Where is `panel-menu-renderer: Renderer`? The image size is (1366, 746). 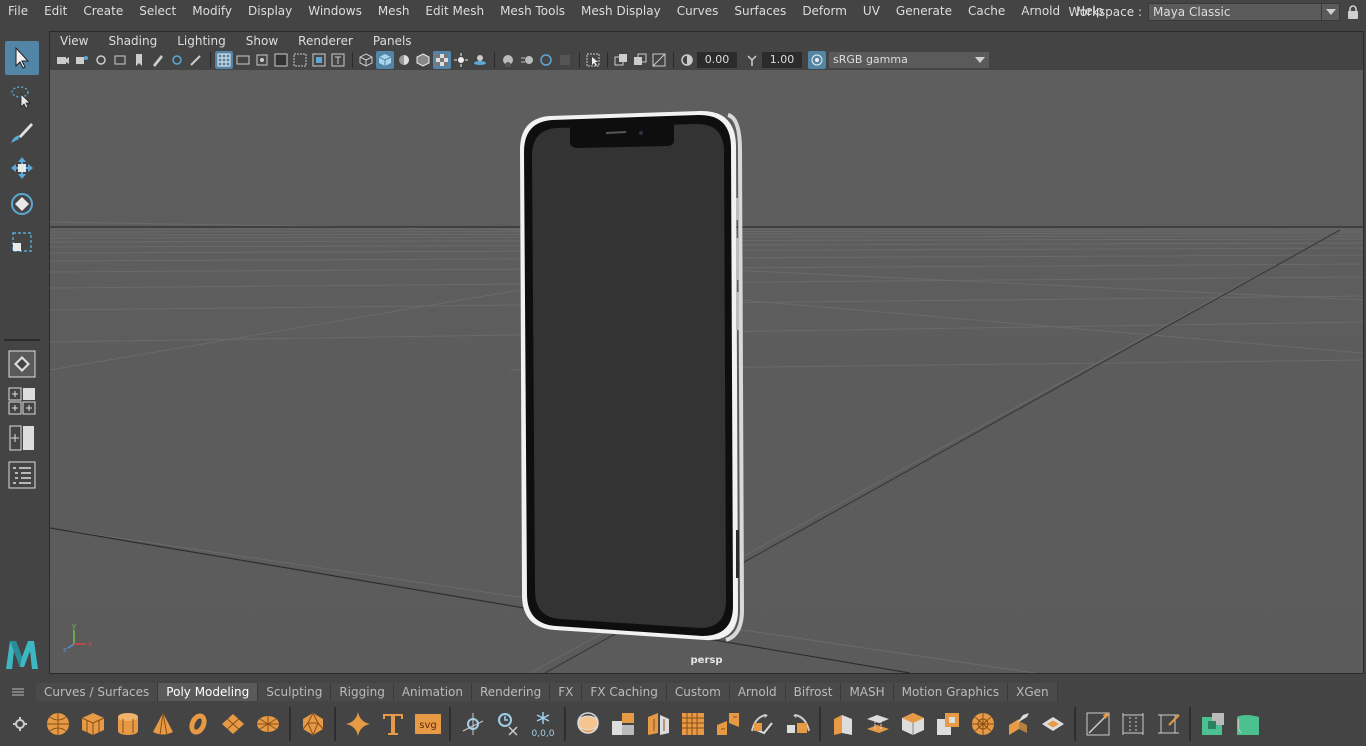
panel-menu-renderer: Renderer is located at coordinates (325, 41).